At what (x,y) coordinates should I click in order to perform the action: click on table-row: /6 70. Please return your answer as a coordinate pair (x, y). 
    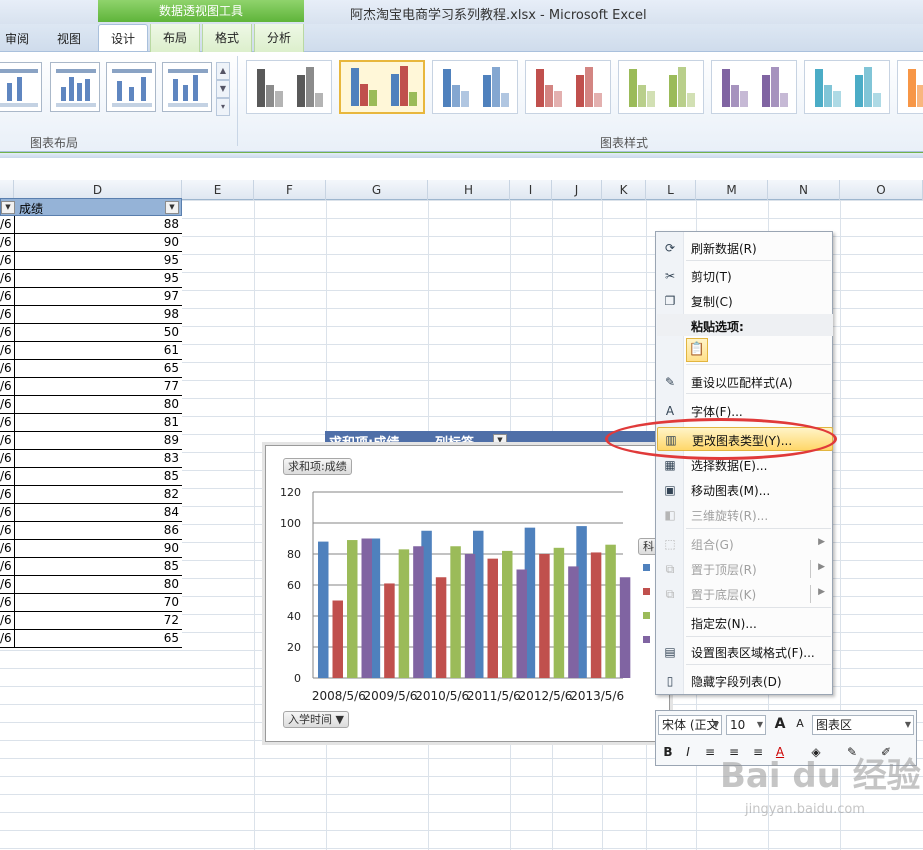
    Looking at the image, I should click on (91, 603).